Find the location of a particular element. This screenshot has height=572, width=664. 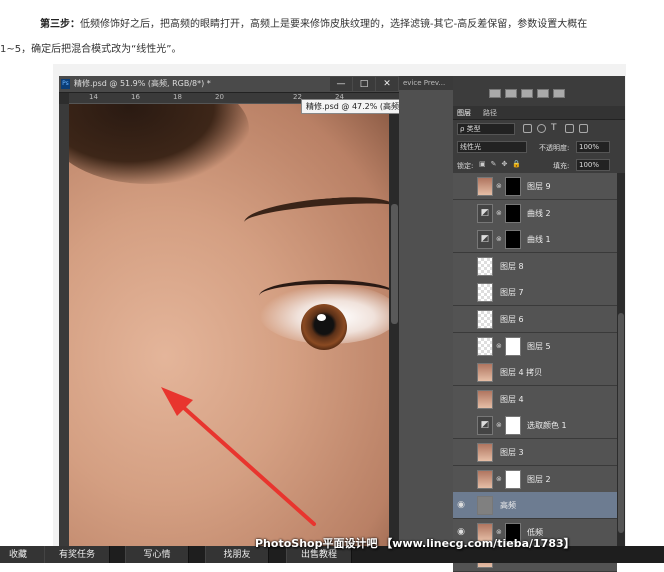

tab-paths: 路径 is located at coordinates (490, 113).